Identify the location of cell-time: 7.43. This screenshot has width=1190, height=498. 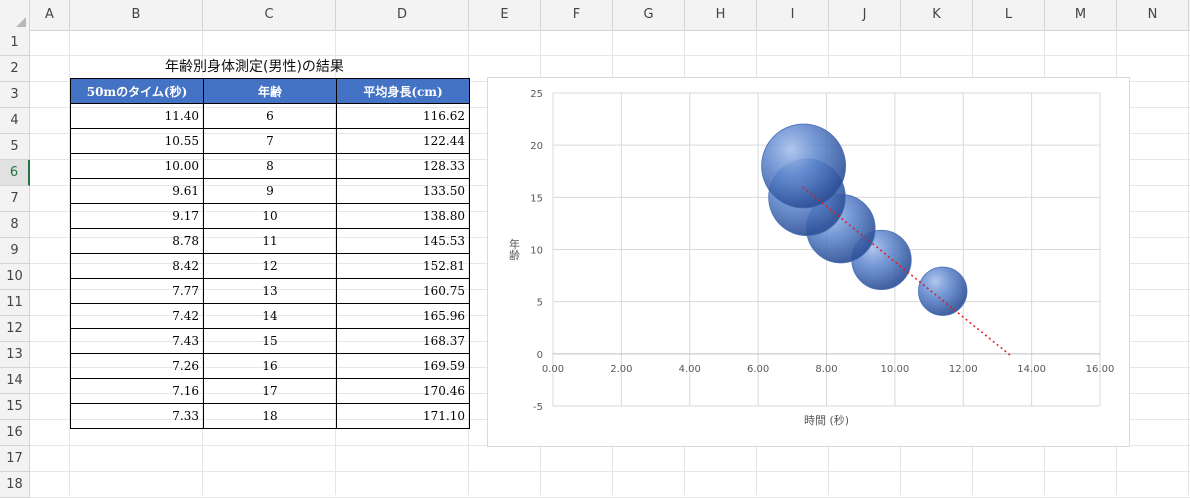
(137, 341).